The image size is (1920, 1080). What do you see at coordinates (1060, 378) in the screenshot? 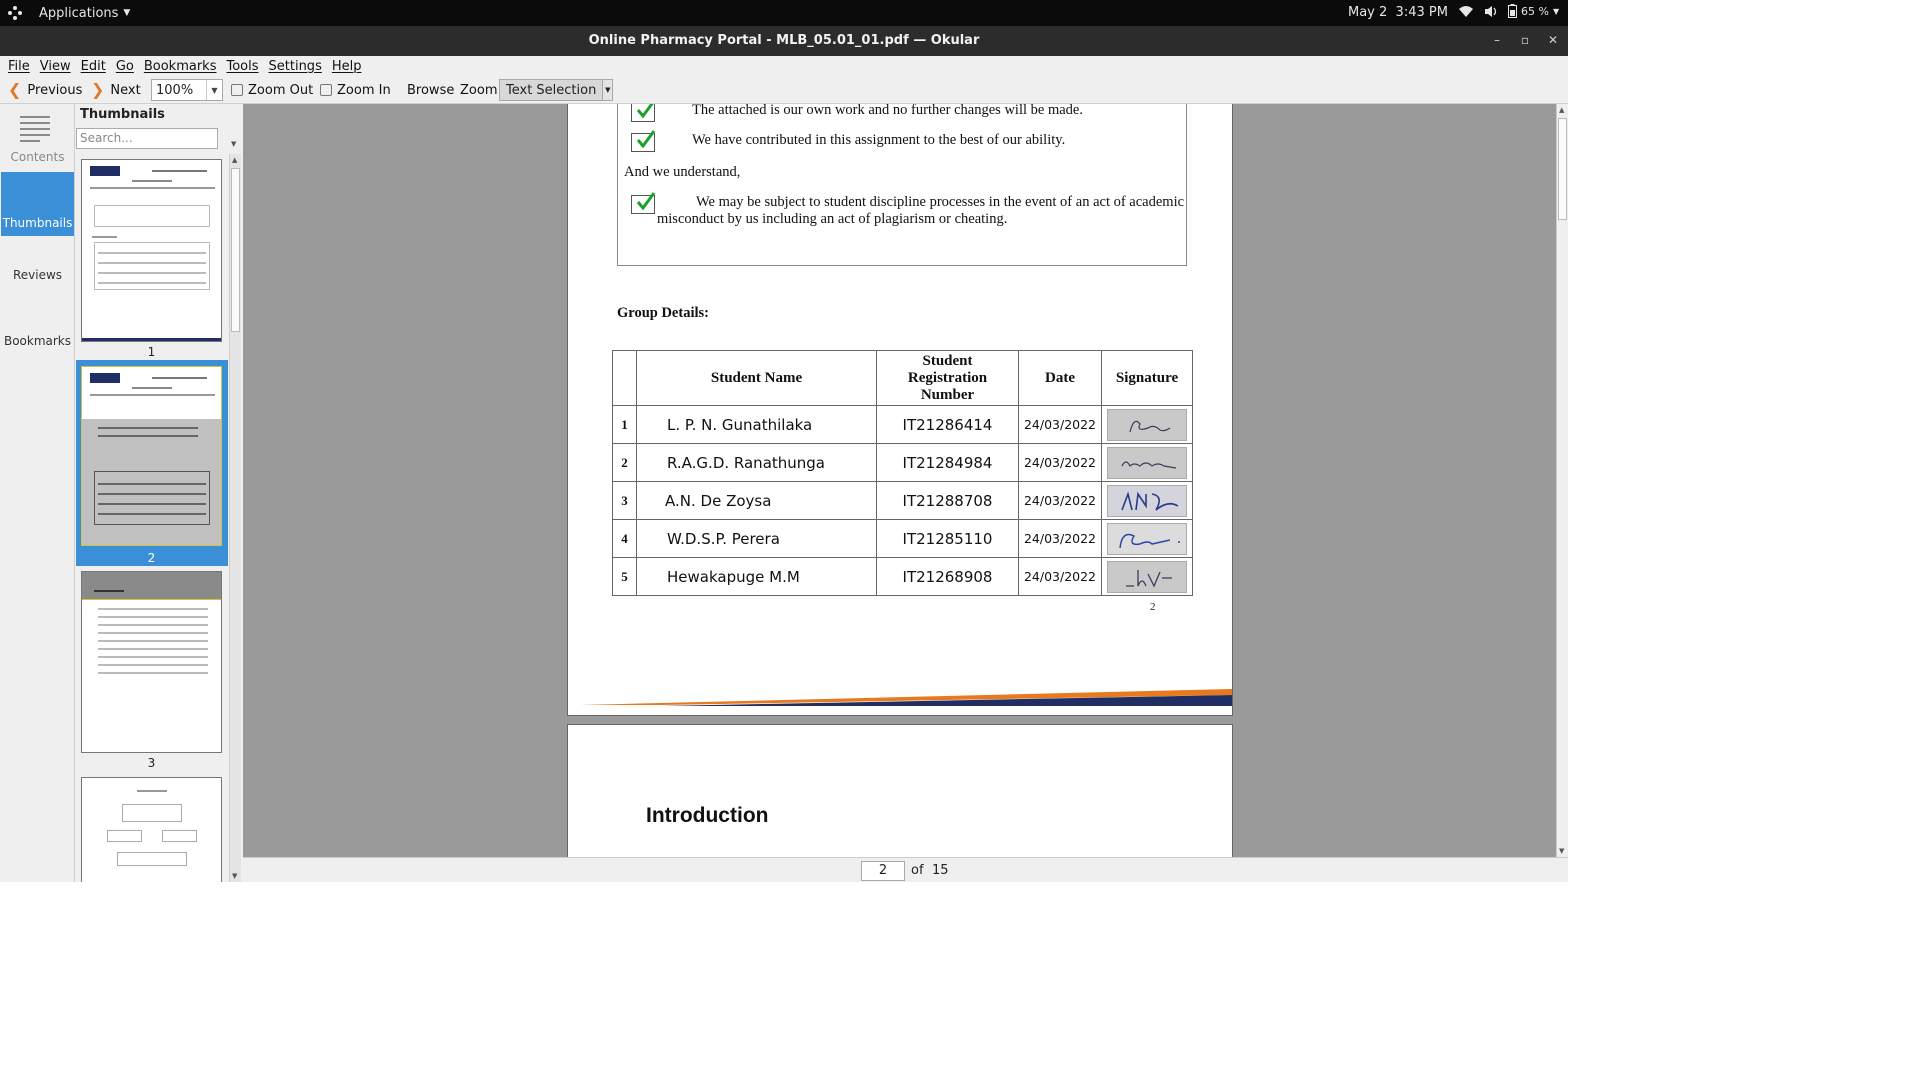
I see `header-date: Date` at bounding box center [1060, 378].